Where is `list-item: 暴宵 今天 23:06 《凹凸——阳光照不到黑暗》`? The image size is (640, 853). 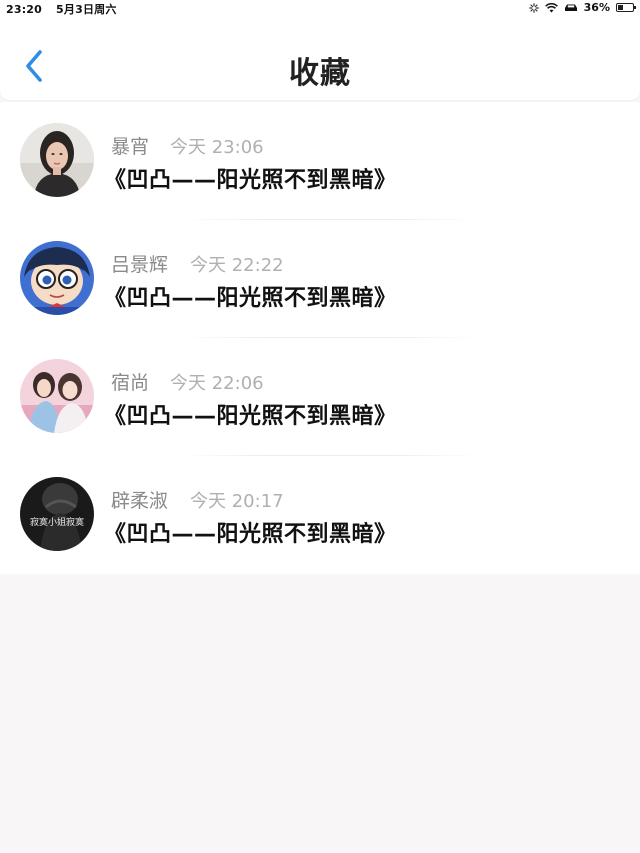 list-item: 暴宵 今天 23:06 《凹凸——阳光照不到黑暗》 is located at coordinates (320, 161).